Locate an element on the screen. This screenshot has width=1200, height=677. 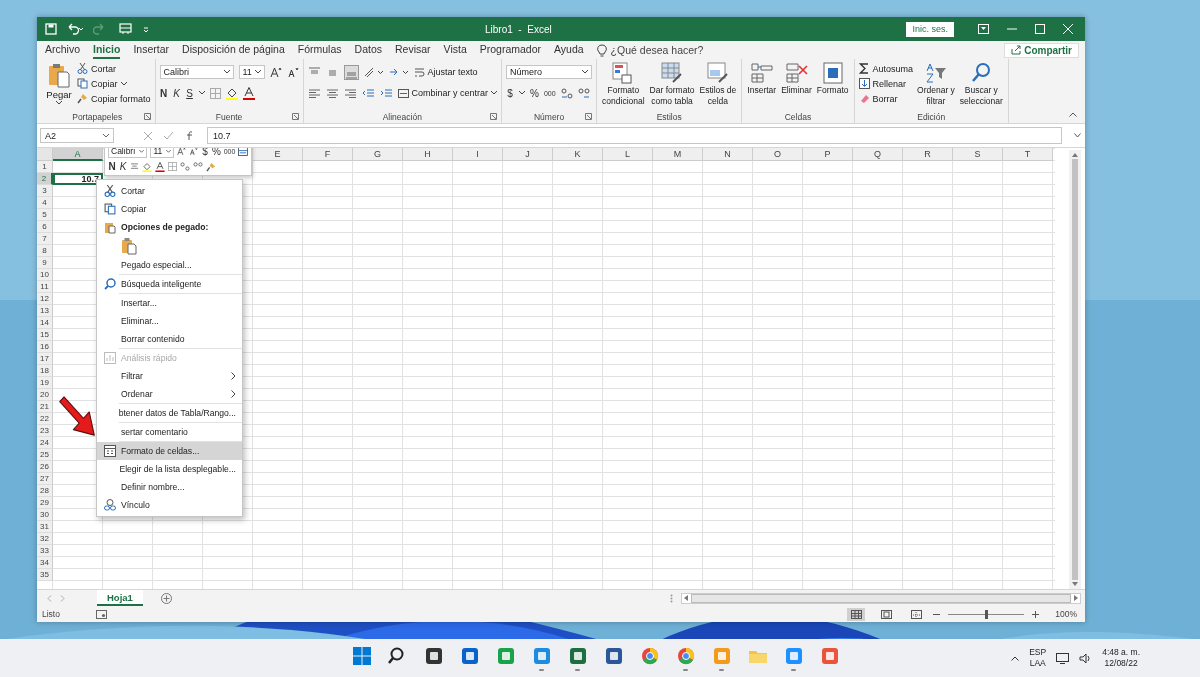
row-header: 8 is located at coordinates (45, 251).